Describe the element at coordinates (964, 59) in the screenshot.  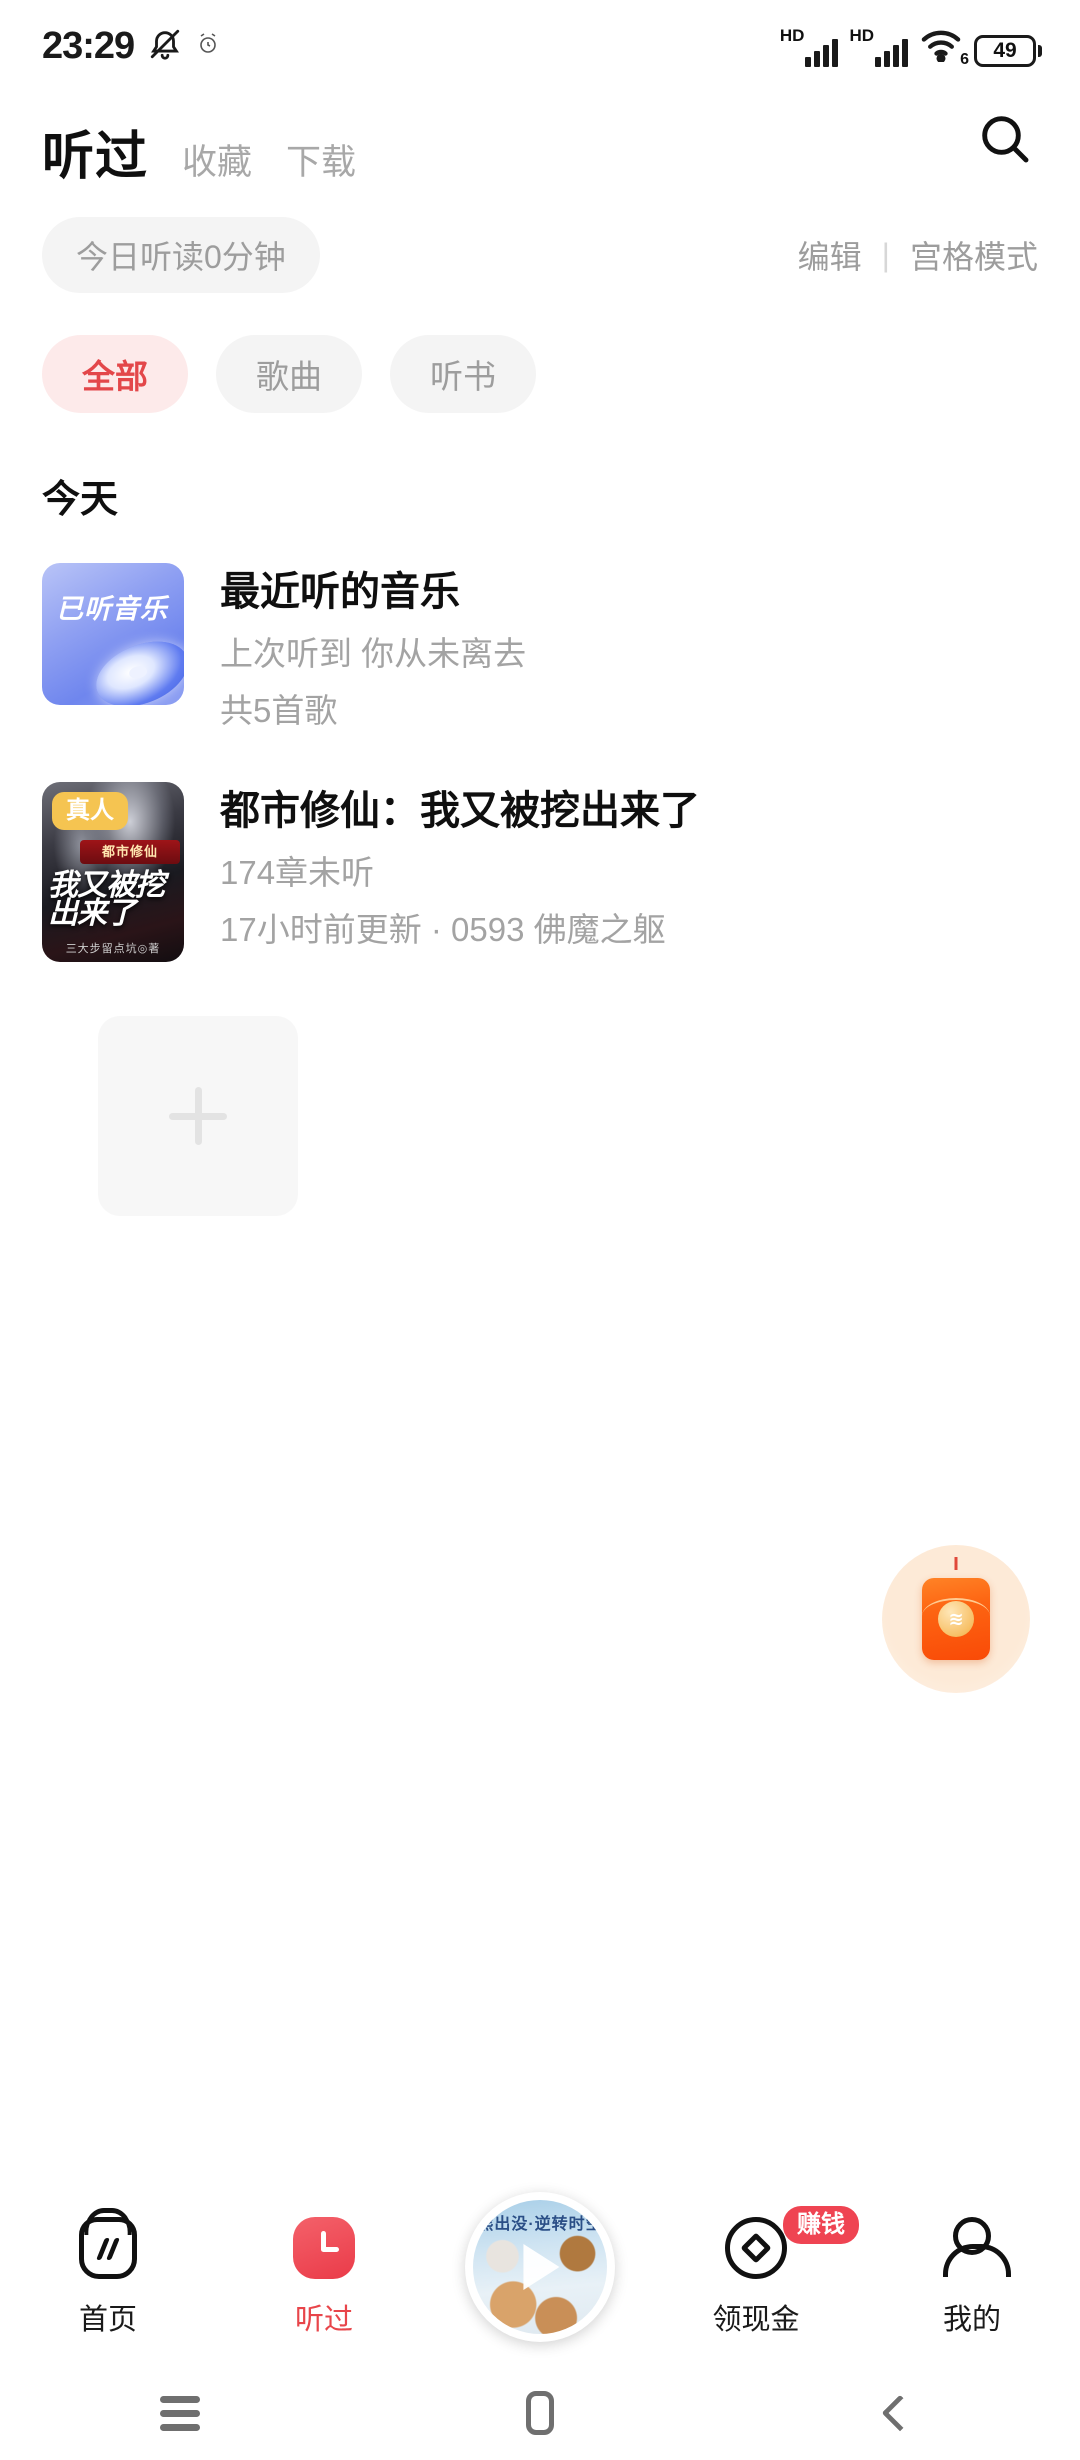
I see `wifi-generation-label: 6` at that location.